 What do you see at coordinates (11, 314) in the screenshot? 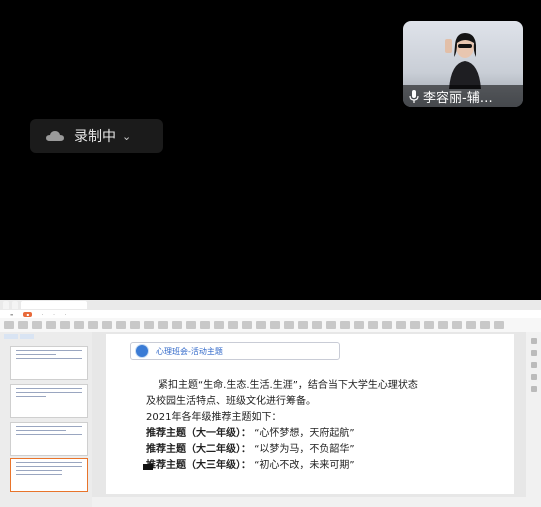
I see `menu-file: ≡` at bounding box center [11, 314].